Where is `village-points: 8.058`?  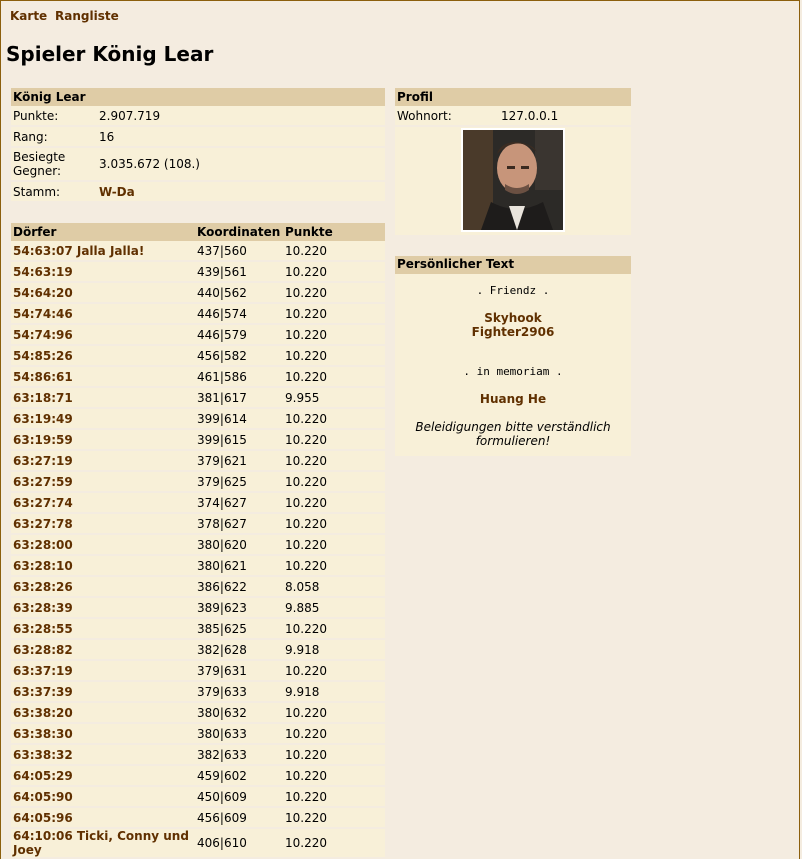 village-points: 8.058 is located at coordinates (334, 587).